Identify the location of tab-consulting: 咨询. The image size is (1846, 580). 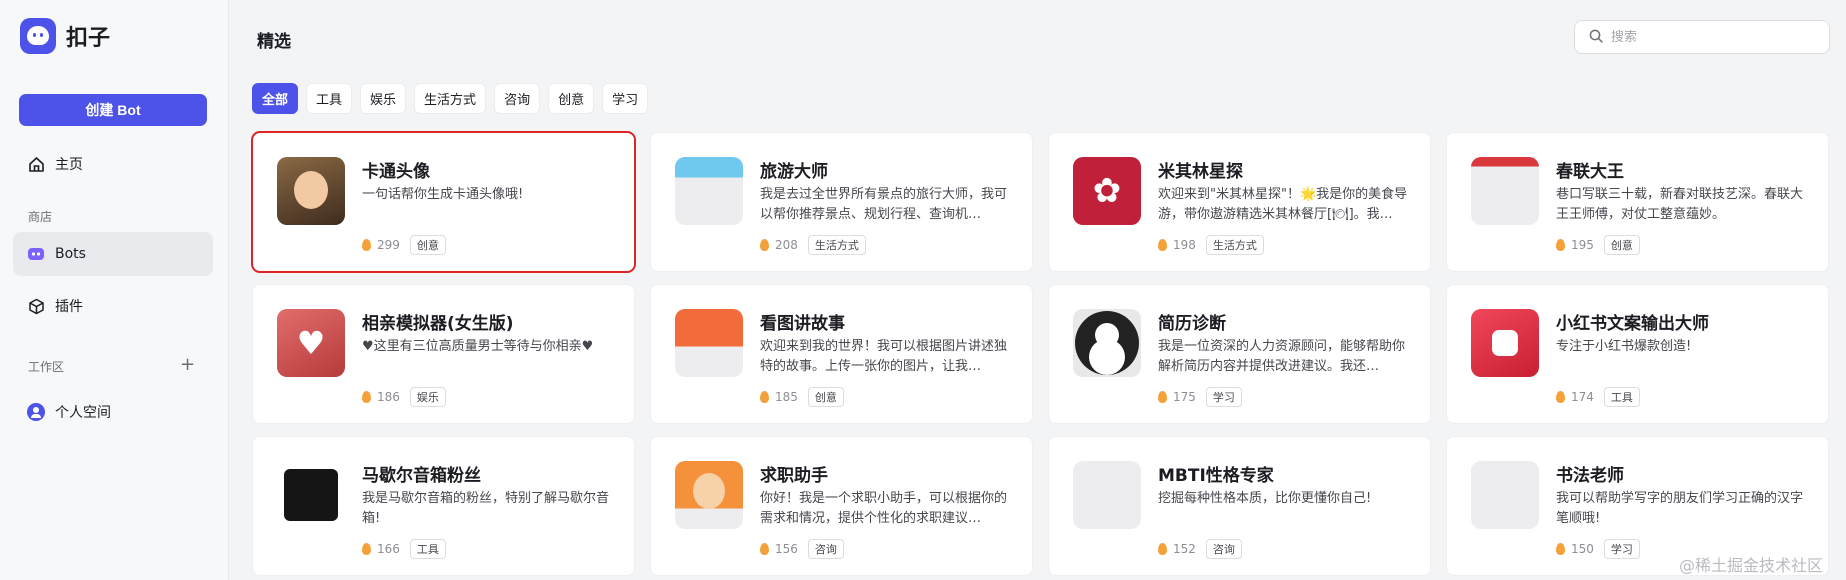
(517, 98).